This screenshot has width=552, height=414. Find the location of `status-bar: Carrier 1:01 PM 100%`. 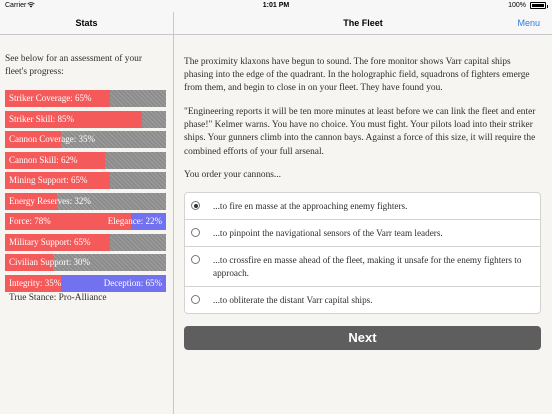

status-bar: Carrier 1:01 PM 100% is located at coordinates (276, 6).